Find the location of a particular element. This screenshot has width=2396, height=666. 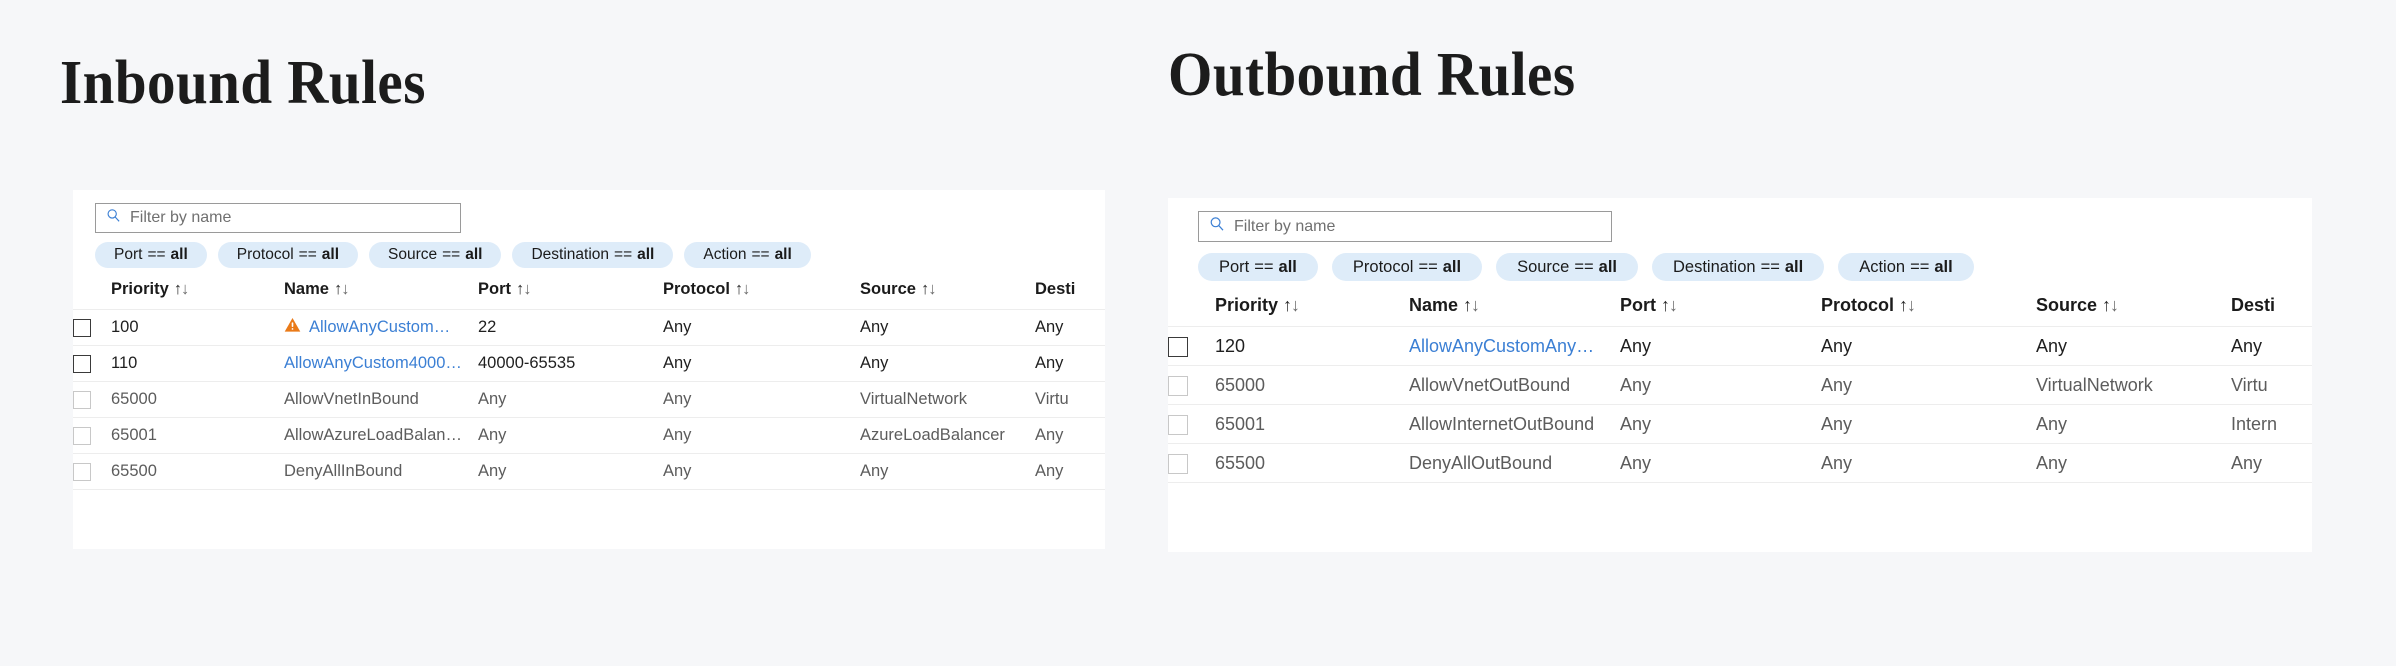

table-row: 100 AllowAnyCustom… 22 Any Any Any is located at coordinates (589, 327).